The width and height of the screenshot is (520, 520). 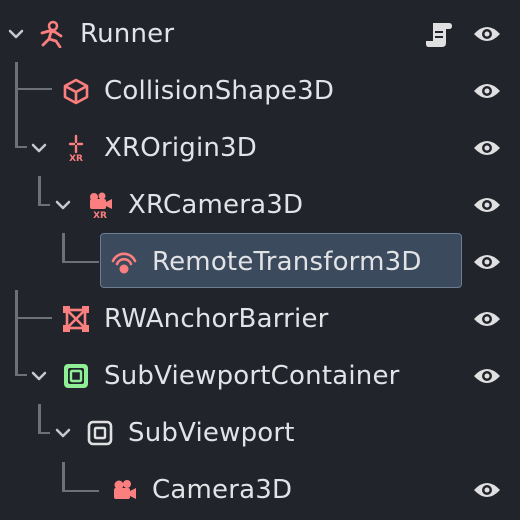 I want to click on tree-item-label: XRCamera3D, so click(x=216, y=205).